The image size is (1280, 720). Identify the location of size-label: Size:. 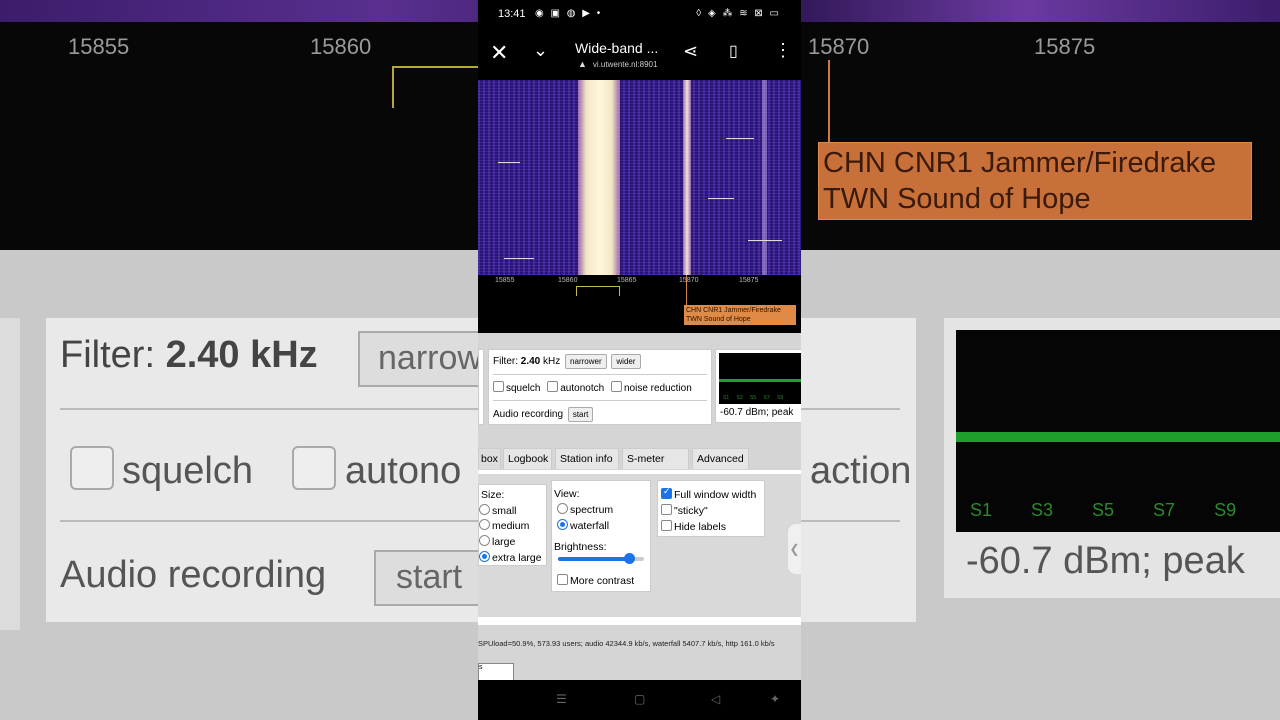
(493, 495).